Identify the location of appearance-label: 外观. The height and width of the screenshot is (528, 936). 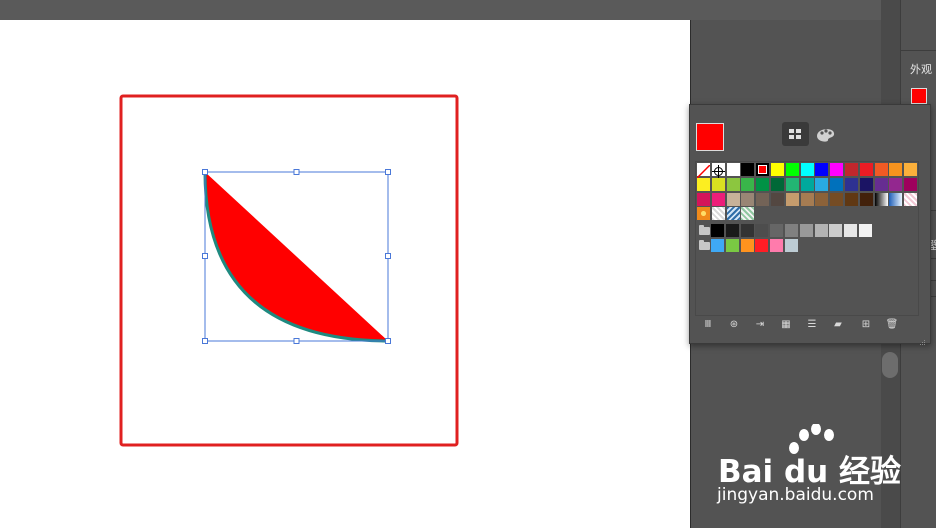
(921, 69).